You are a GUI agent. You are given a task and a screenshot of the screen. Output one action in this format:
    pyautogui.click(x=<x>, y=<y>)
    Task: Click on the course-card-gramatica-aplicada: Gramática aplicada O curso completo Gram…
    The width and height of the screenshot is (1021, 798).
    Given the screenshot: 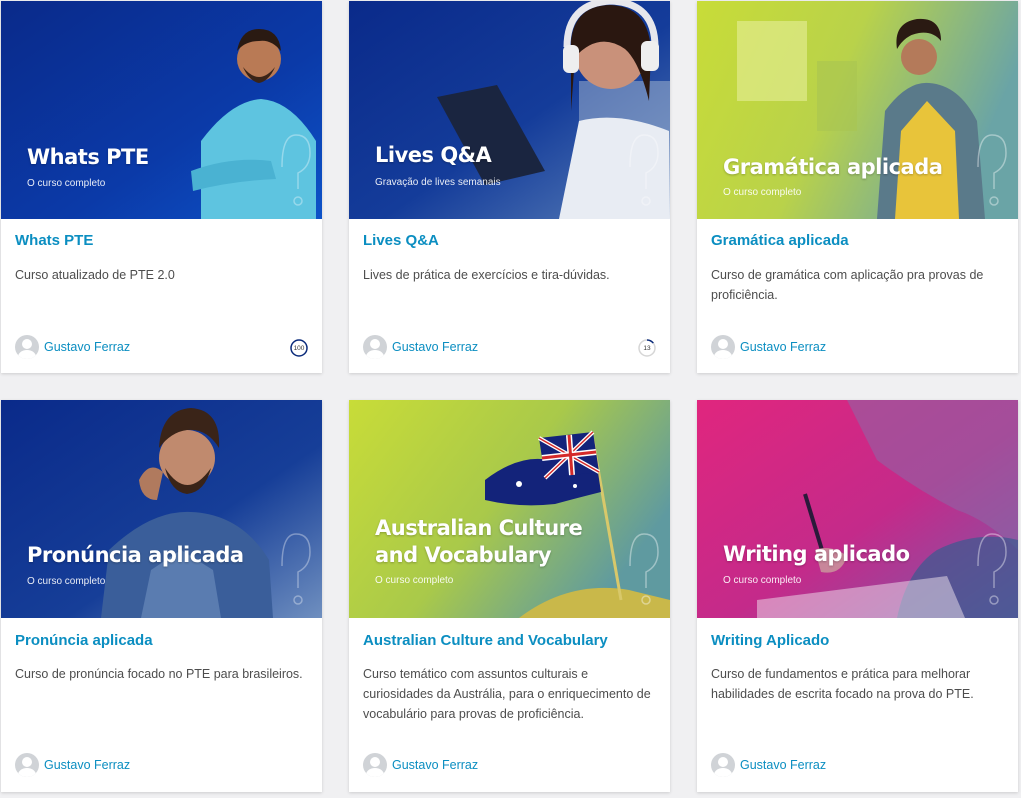 What is the action you would take?
    pyautogui.click(x=857, y=187)
    